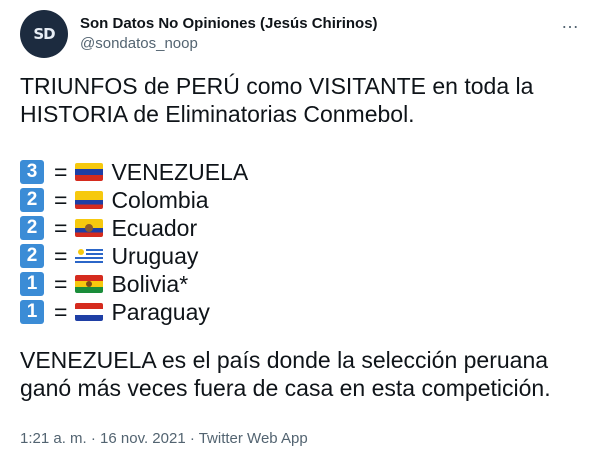 Image resolution: width=600 pixels, height=460 pixels. What do you see at coordinates (89, 228) in the screenshot?
I see `ecuador-flag-icon` at bounding box center [89, 228].